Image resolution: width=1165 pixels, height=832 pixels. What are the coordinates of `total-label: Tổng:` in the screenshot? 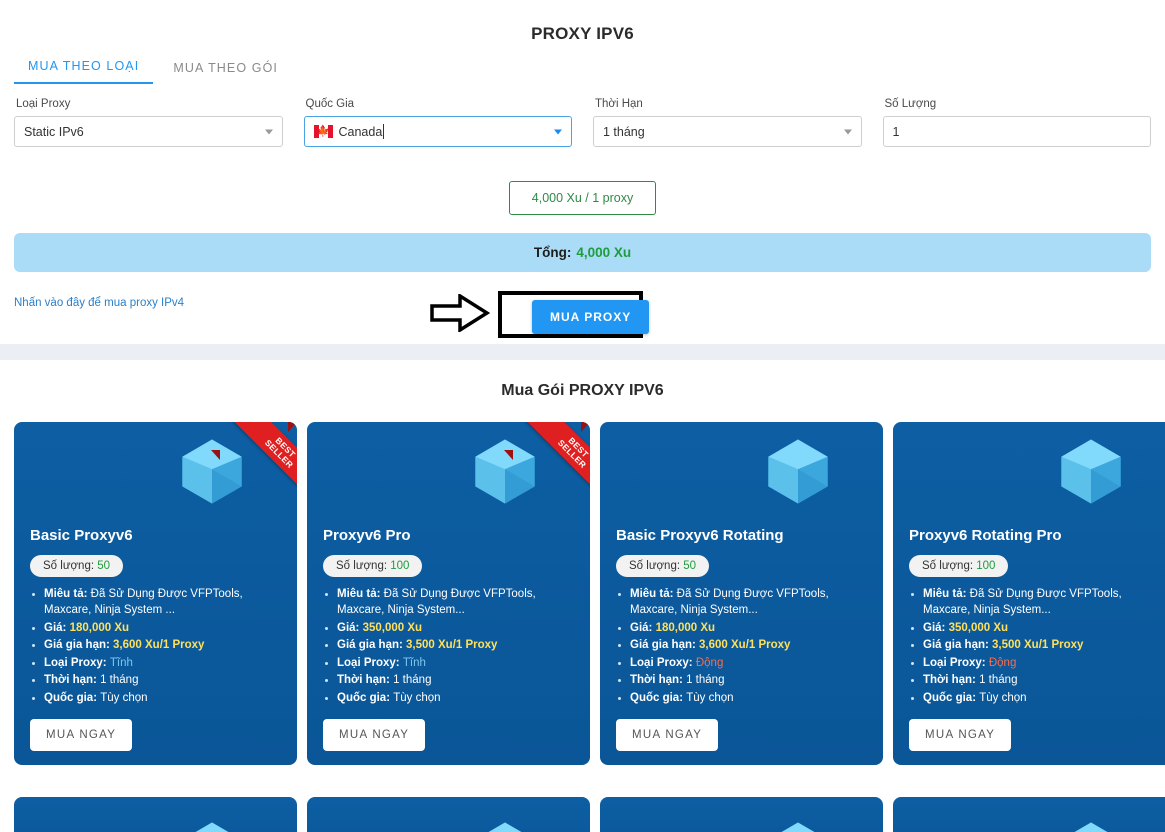 It's located at (552, 252).